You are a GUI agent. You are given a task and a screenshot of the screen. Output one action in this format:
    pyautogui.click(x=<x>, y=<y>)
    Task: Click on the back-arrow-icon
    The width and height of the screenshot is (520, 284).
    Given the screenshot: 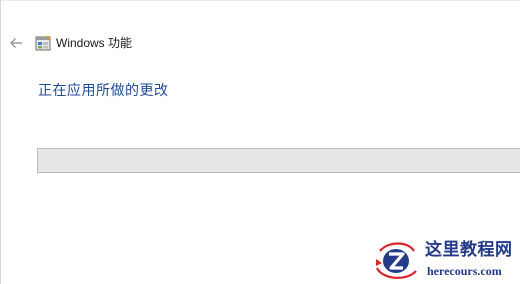 What is the action you would take?
    pyautogui.click(x=16, y=43)
    